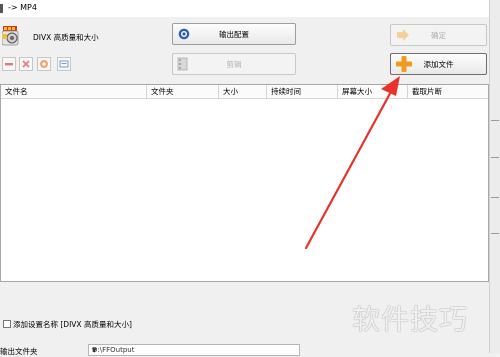  Describe the element at coordinates (22, 7) in the screenshot. I see `window-title: -> MP4` at that location.